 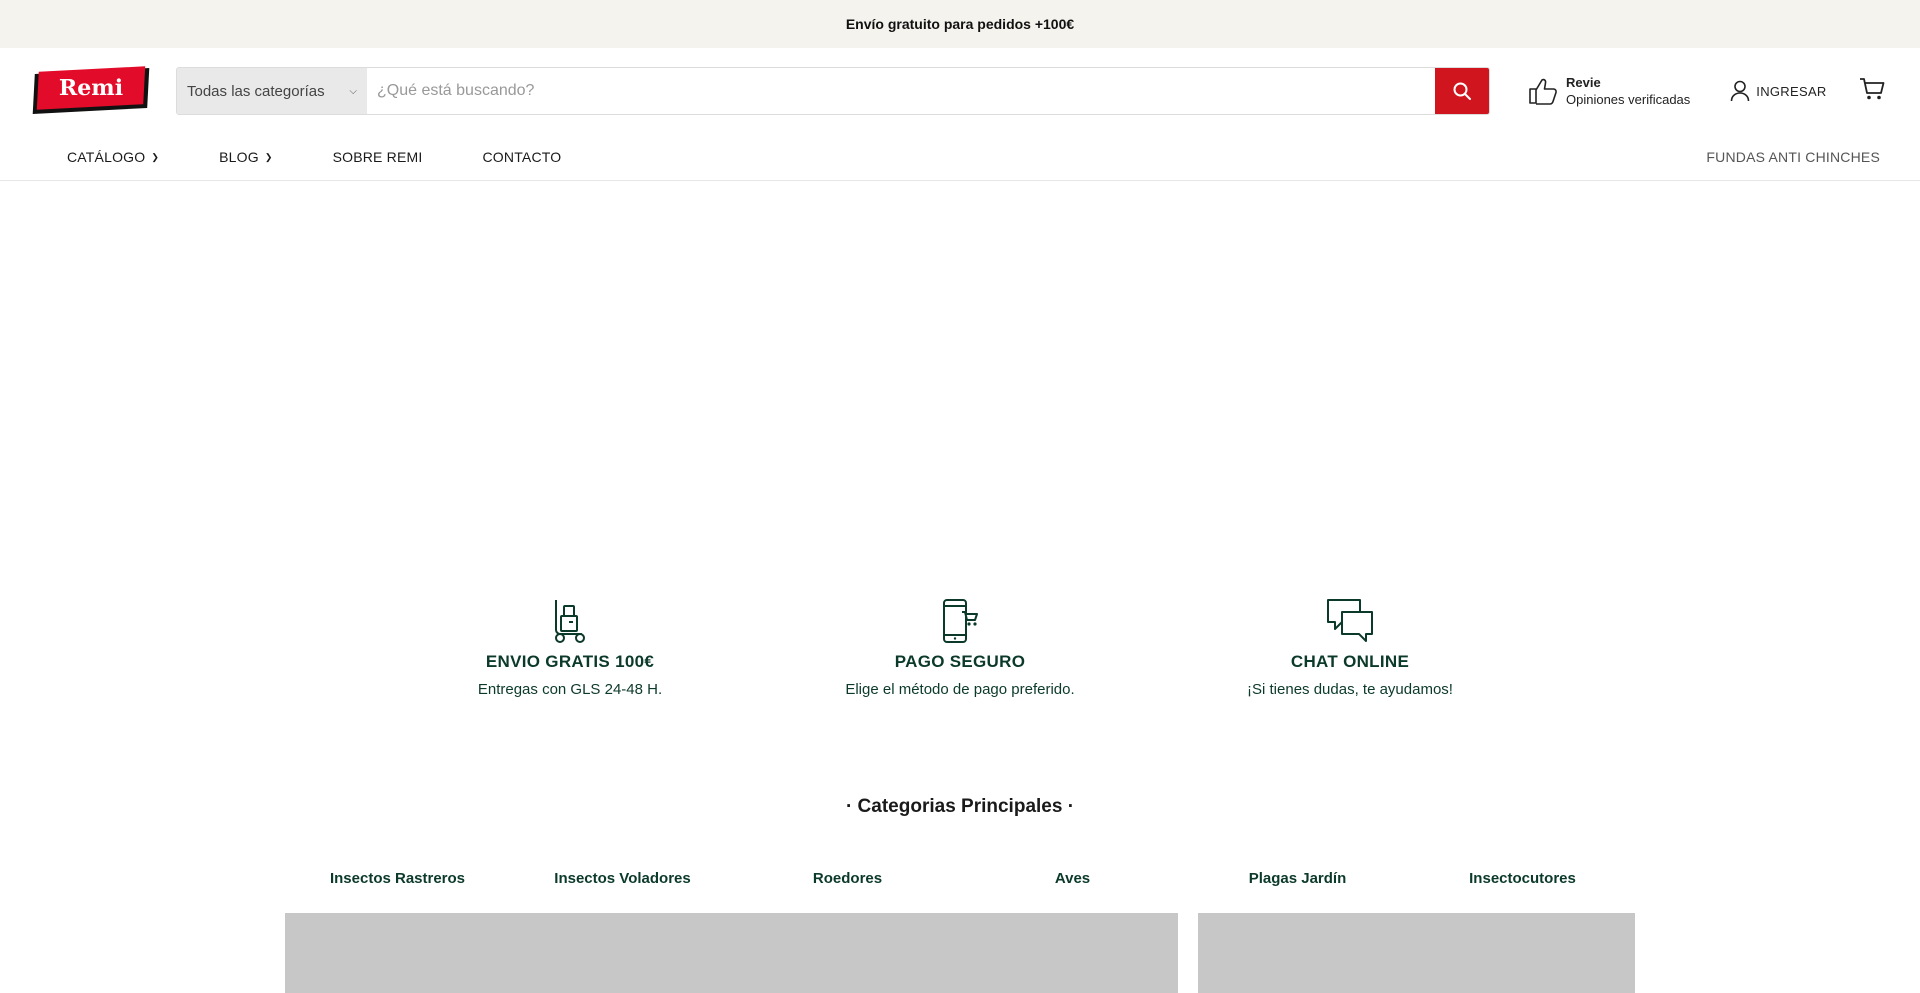 I want to click on nav-item-blog: BLOG ❯, so click(x=245, y=157).